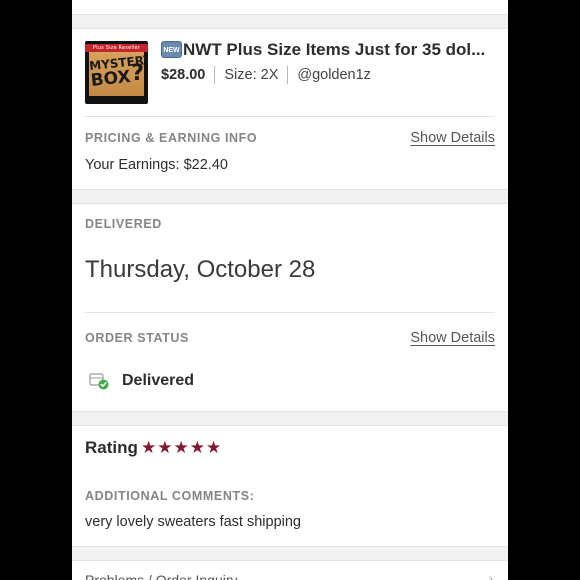 The height and width of the screenshot is (580, 580). Describe the element at coordinates (137, 338) in the screenshot. I see `order-status-label: ORDER STATUS` at that location.